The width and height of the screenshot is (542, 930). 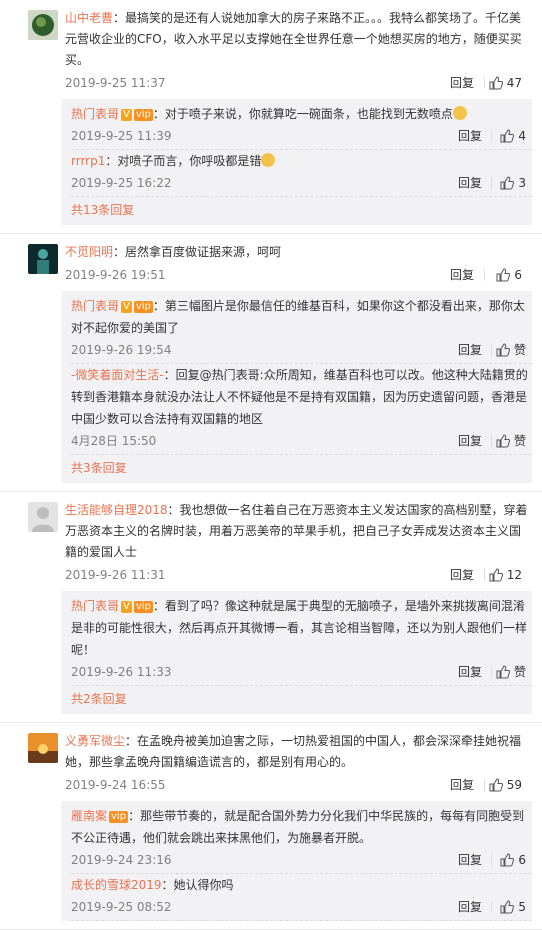 What do you see at coordinates (301, 211) in the screenshot?
I see `more-replies-link: 共13条回复` at bounding box center [301, 211].